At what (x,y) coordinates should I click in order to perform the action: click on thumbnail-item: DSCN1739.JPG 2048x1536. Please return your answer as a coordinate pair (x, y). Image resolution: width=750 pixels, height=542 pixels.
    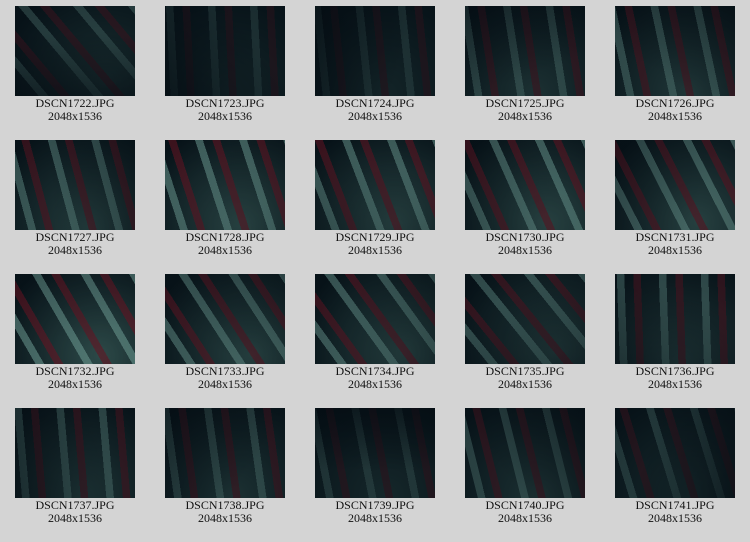
    Looking at the image, I should click on (375, 475).